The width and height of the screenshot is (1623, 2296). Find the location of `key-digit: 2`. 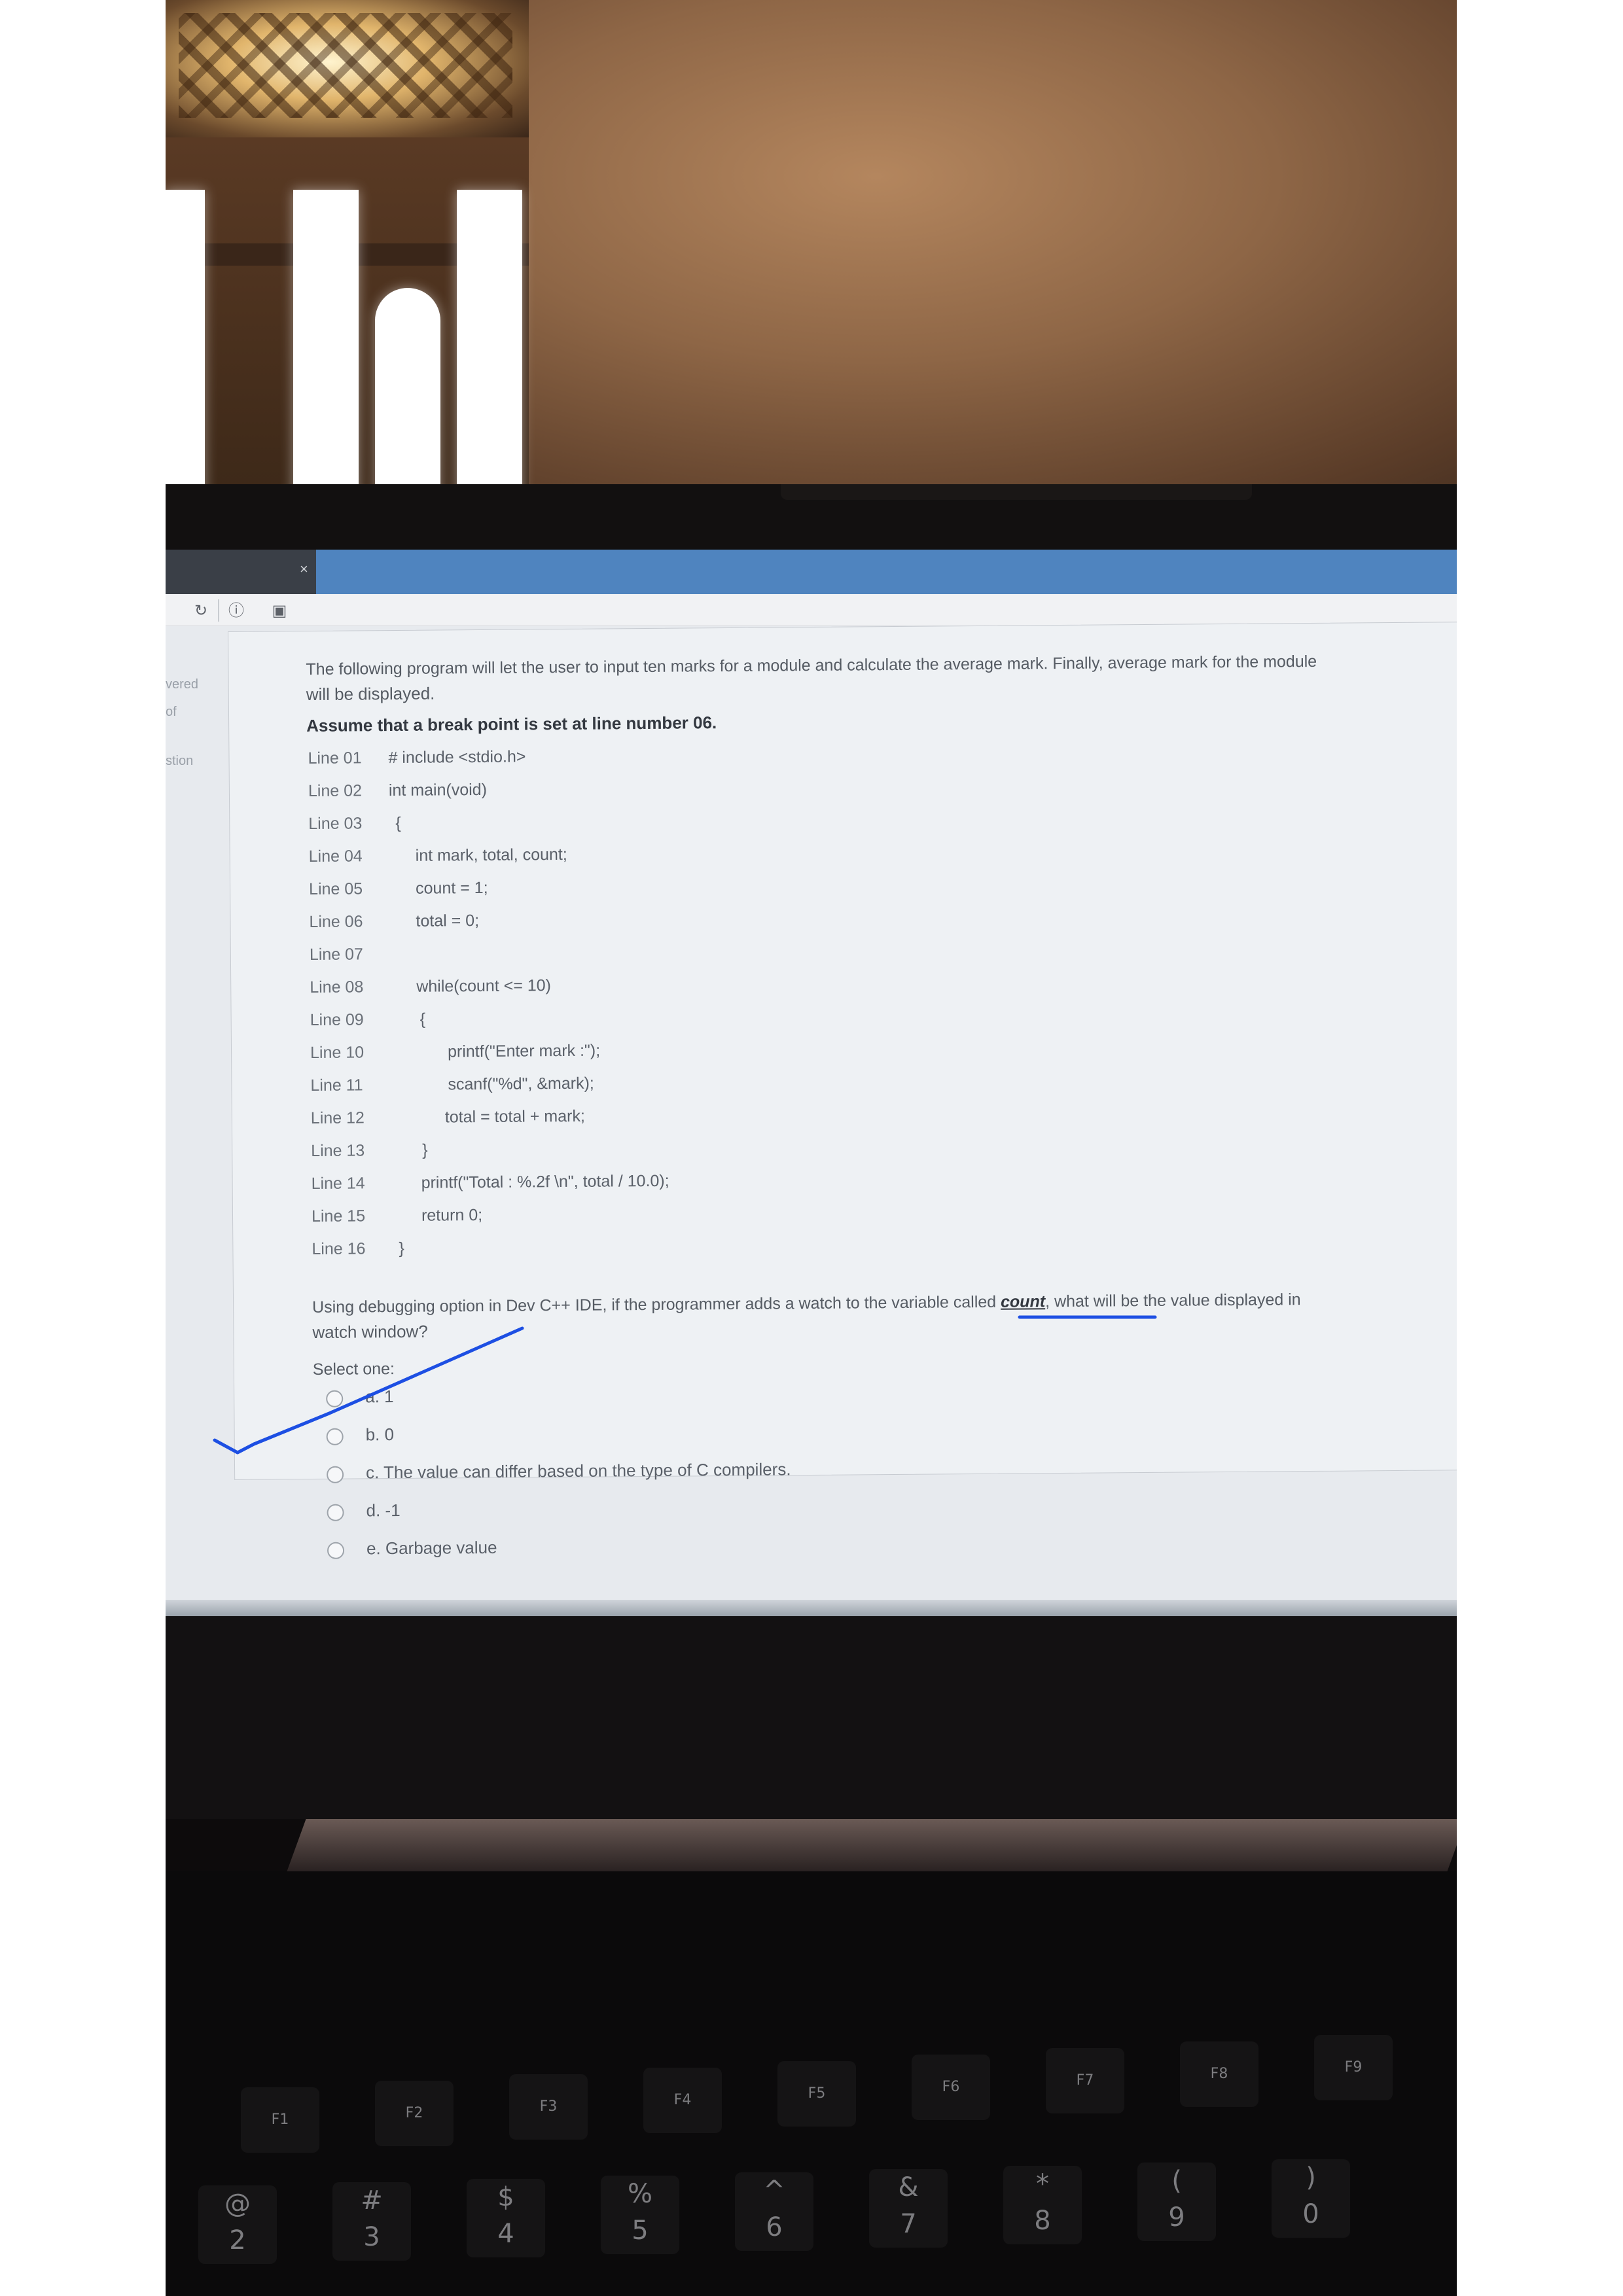

key-digit: 2 is located at coordinates (238, 2240).